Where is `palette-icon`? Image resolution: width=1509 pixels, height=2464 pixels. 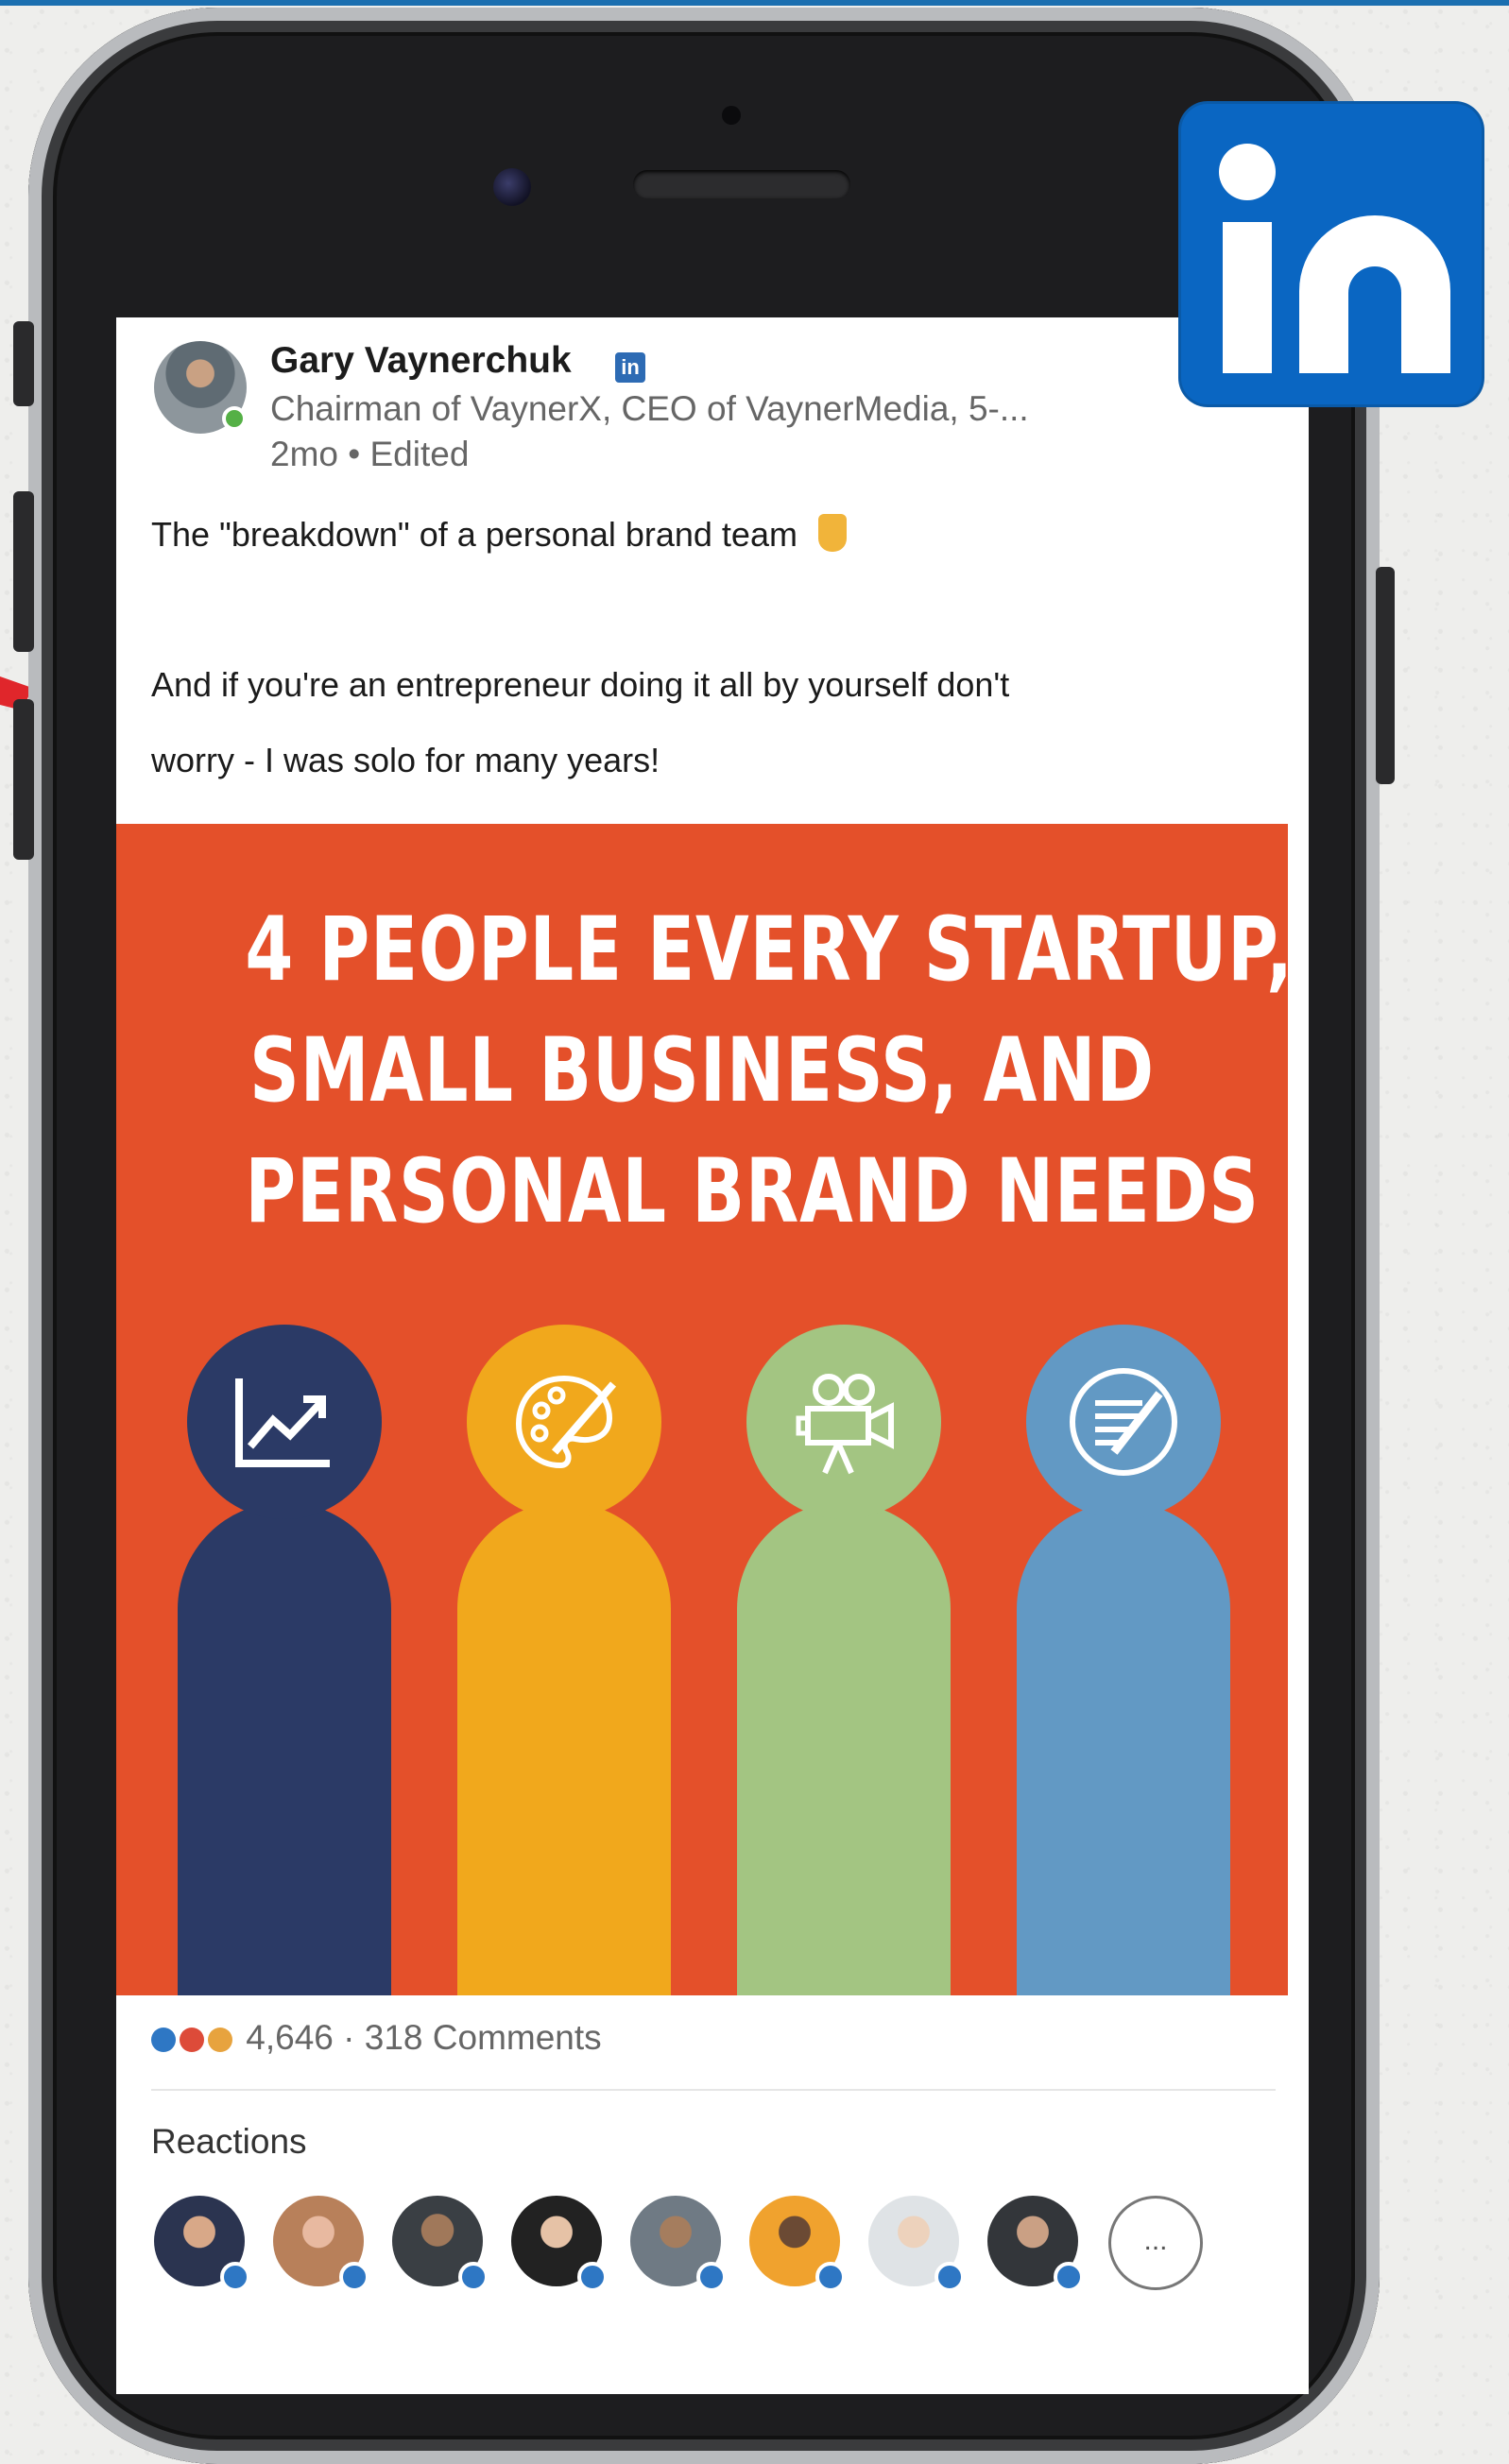 palette-icon is located at coordinates (566, 1422).